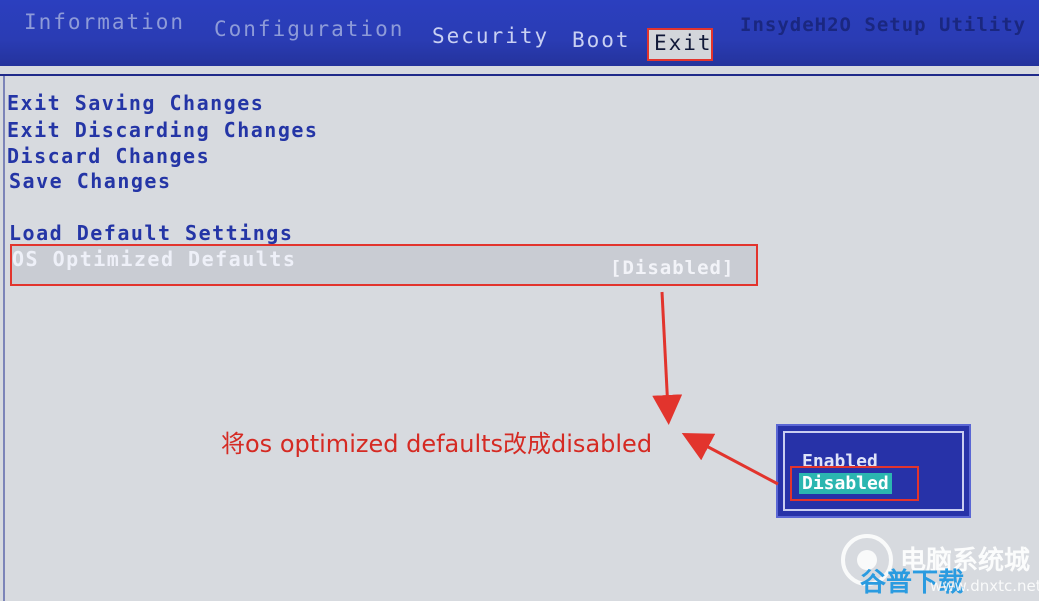  What do you see at coordinates (667, 358) in the screenshot?
I see `arrow-down-icon` at bounding box center [667, 358].